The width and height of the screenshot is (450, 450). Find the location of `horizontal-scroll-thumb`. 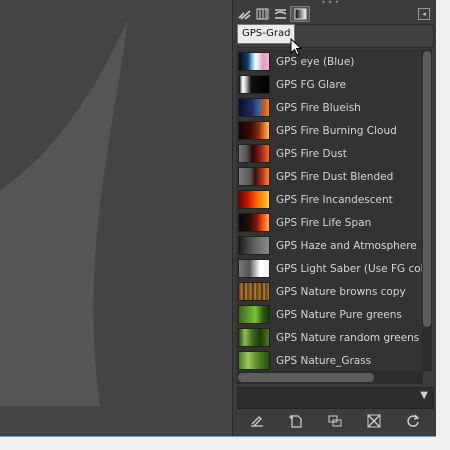

horizontal-scroll-thumb is located at coordinates (306, 377).